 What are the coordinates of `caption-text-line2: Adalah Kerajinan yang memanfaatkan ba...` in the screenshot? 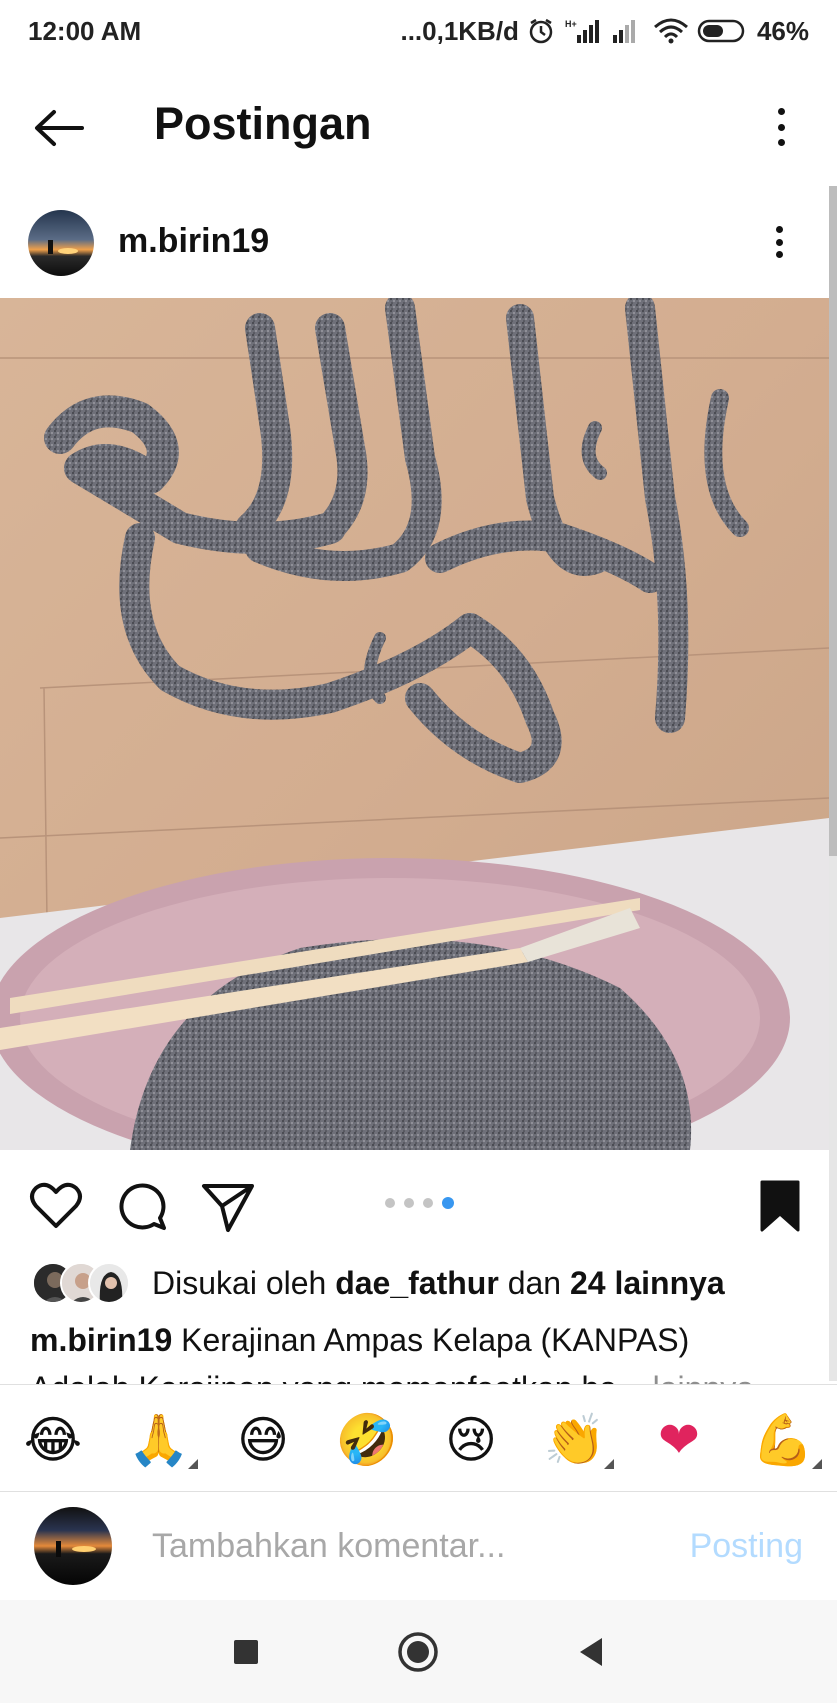 It's located at (337, 1377).